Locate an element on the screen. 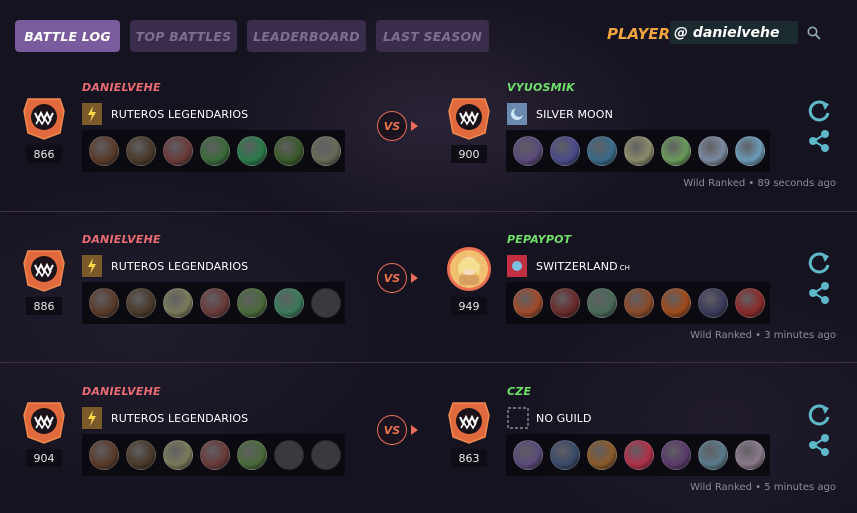 This screenshot has width=857, height=513. player-search-input: @ danielvehe is located at coordinates (734, 32).